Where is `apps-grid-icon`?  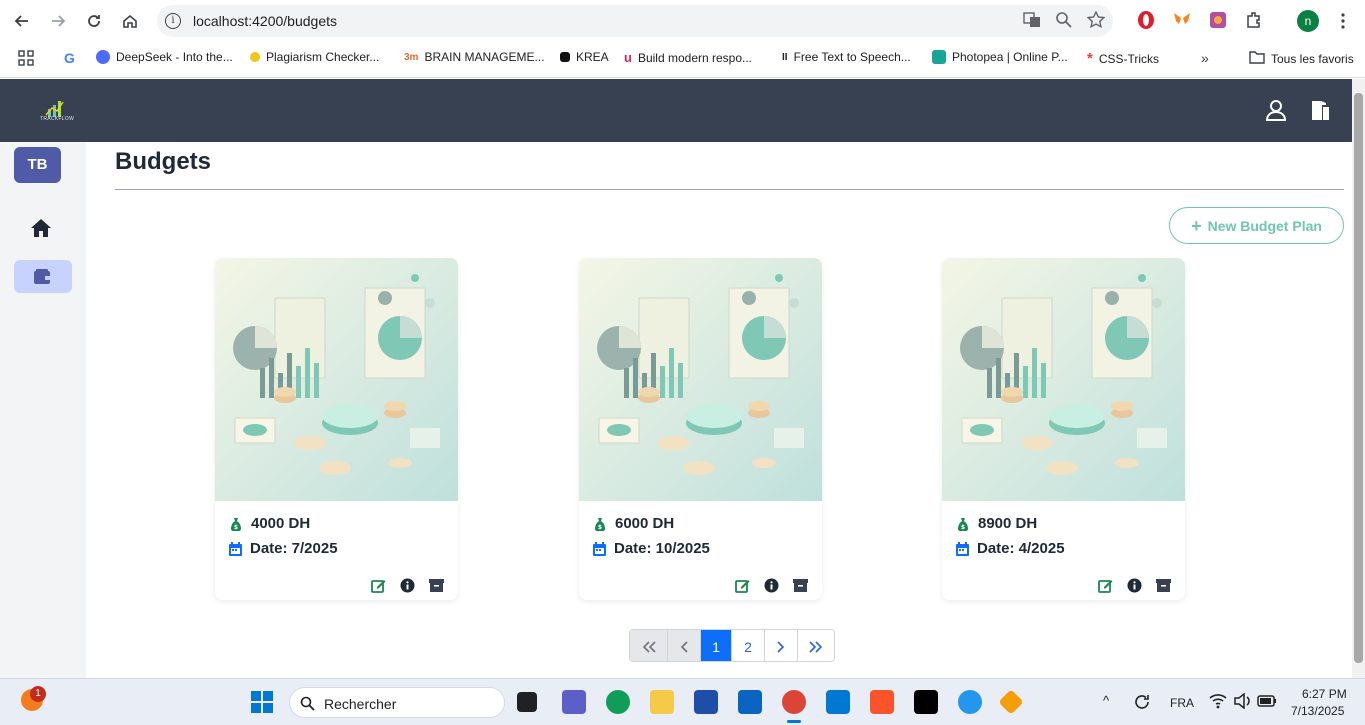
apps-grid-icon is located at coordinates (26, 58).